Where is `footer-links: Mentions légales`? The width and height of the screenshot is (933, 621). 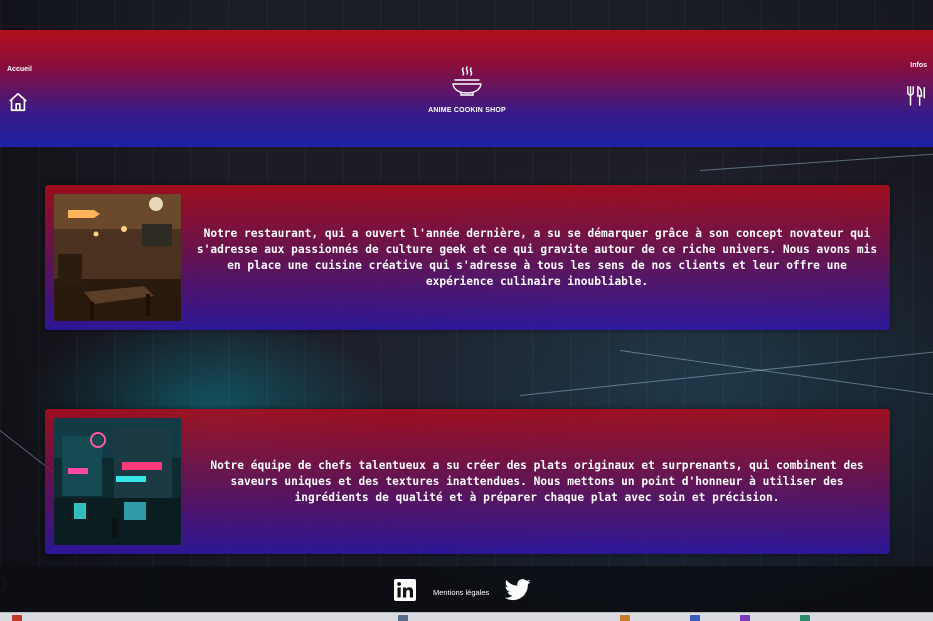 footer-links: Mentions légales is located at coordinates (462, 592).